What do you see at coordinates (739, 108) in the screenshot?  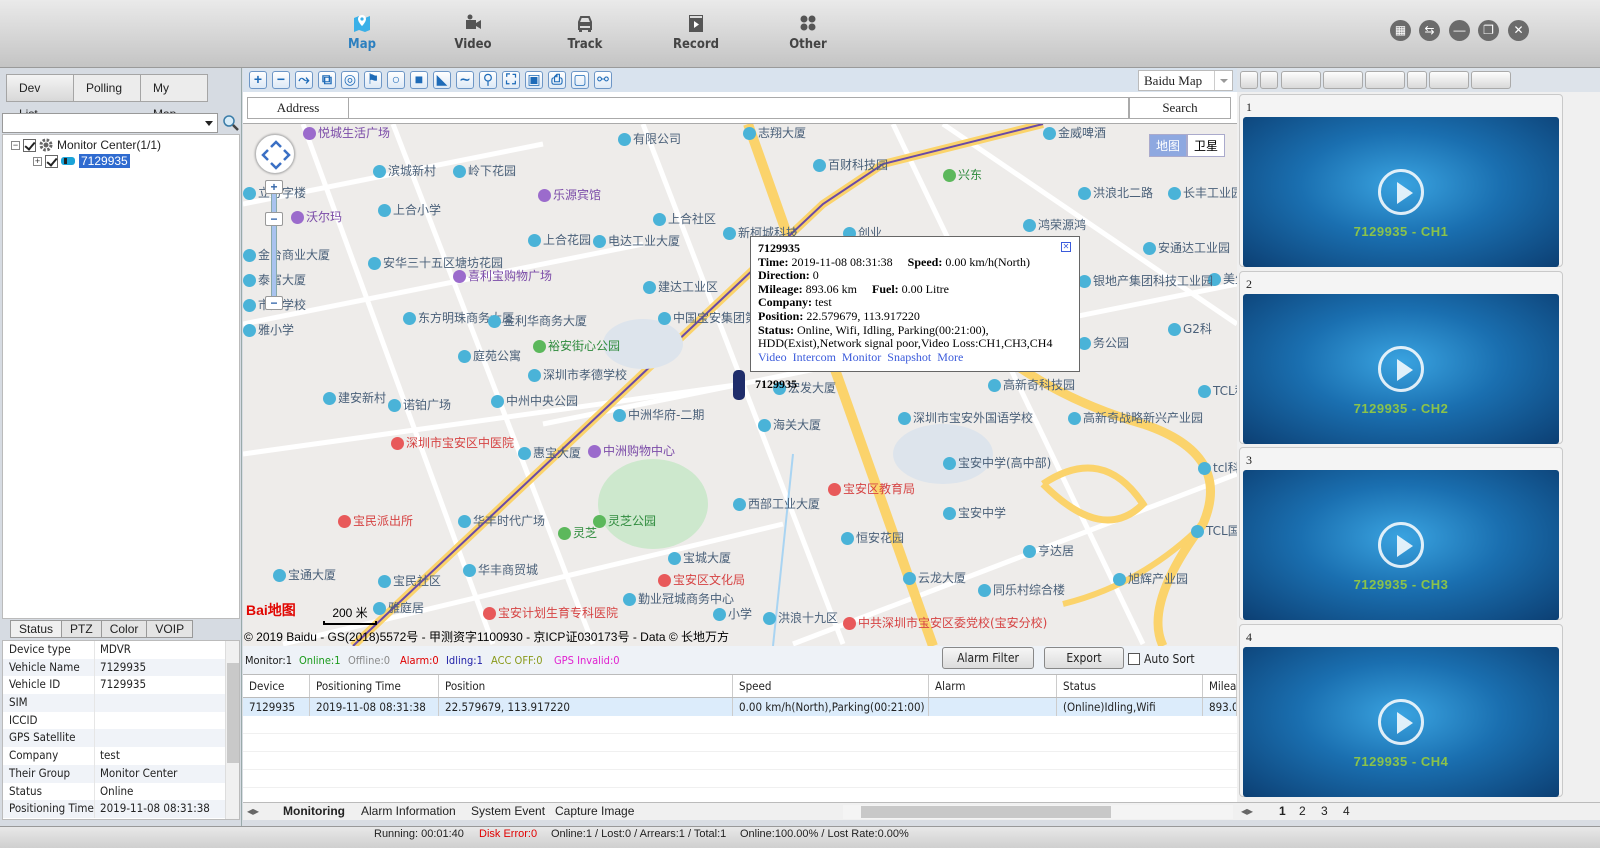 I see `address-input` at bounding box center [739, 108].